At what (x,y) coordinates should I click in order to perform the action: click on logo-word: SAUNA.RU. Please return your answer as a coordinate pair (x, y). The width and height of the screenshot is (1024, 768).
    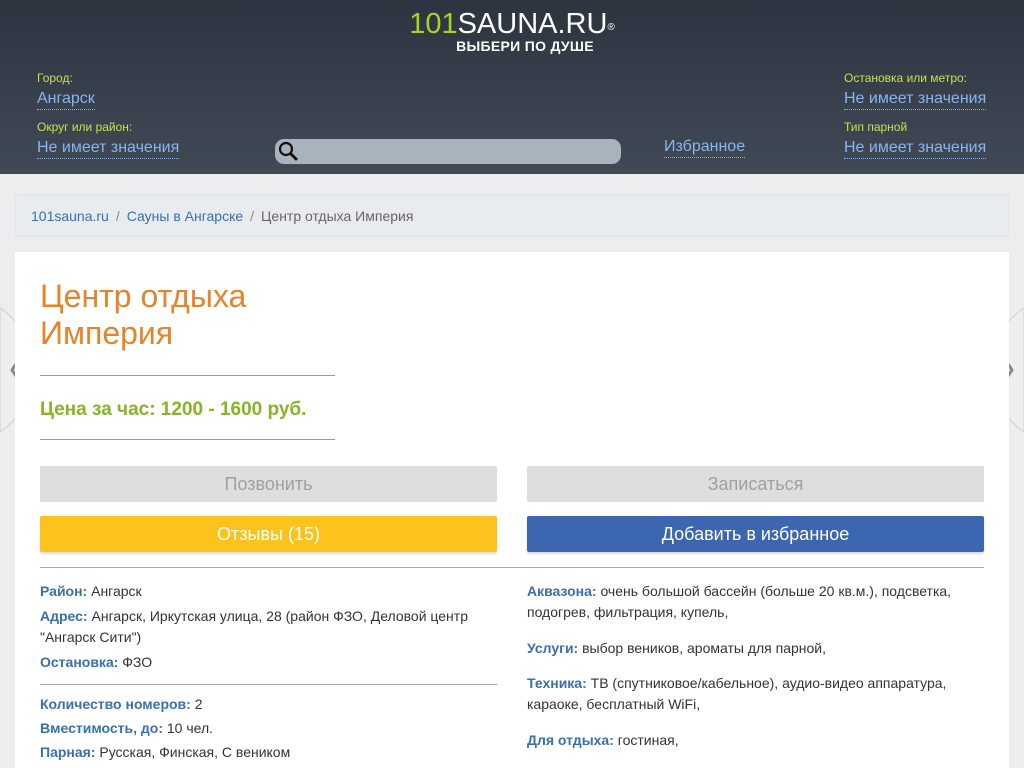
    Looking at the image, I should click on (532, 24).